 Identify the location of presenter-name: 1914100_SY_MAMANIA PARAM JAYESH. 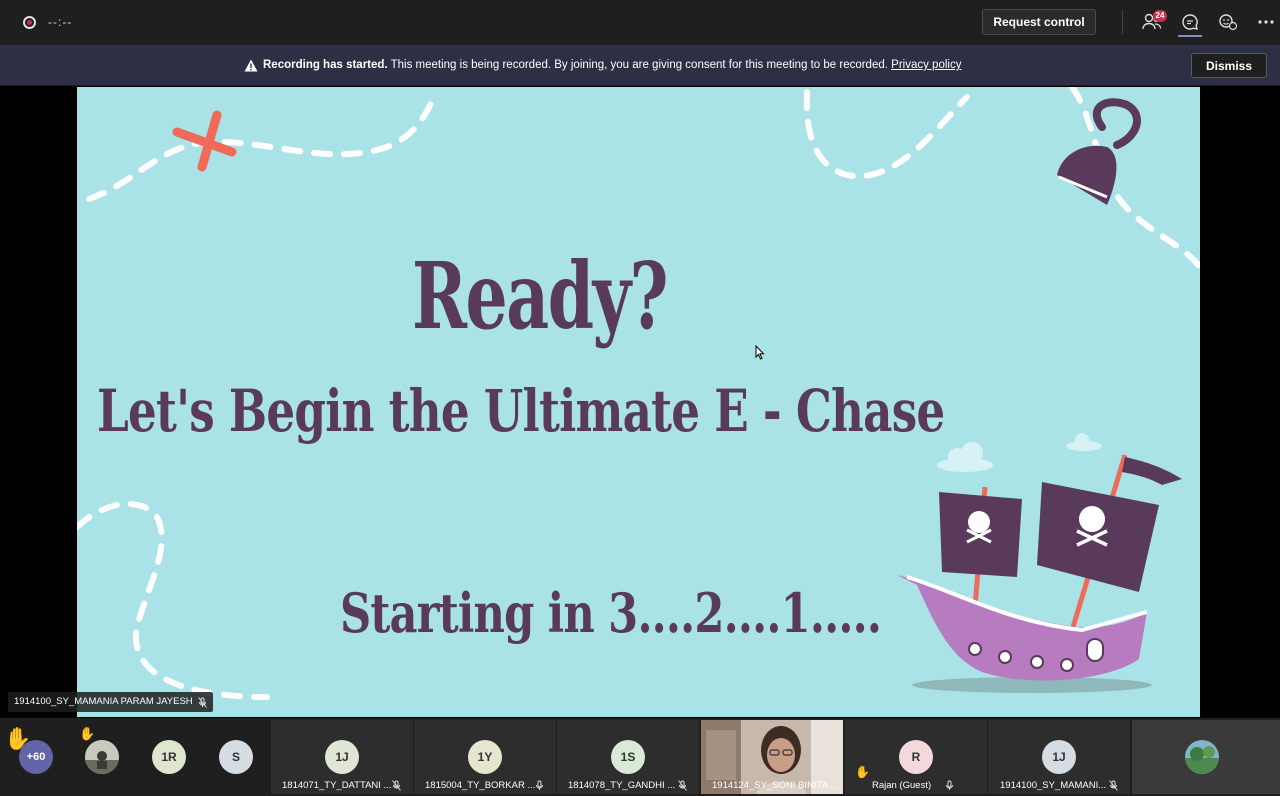
(103, 701).